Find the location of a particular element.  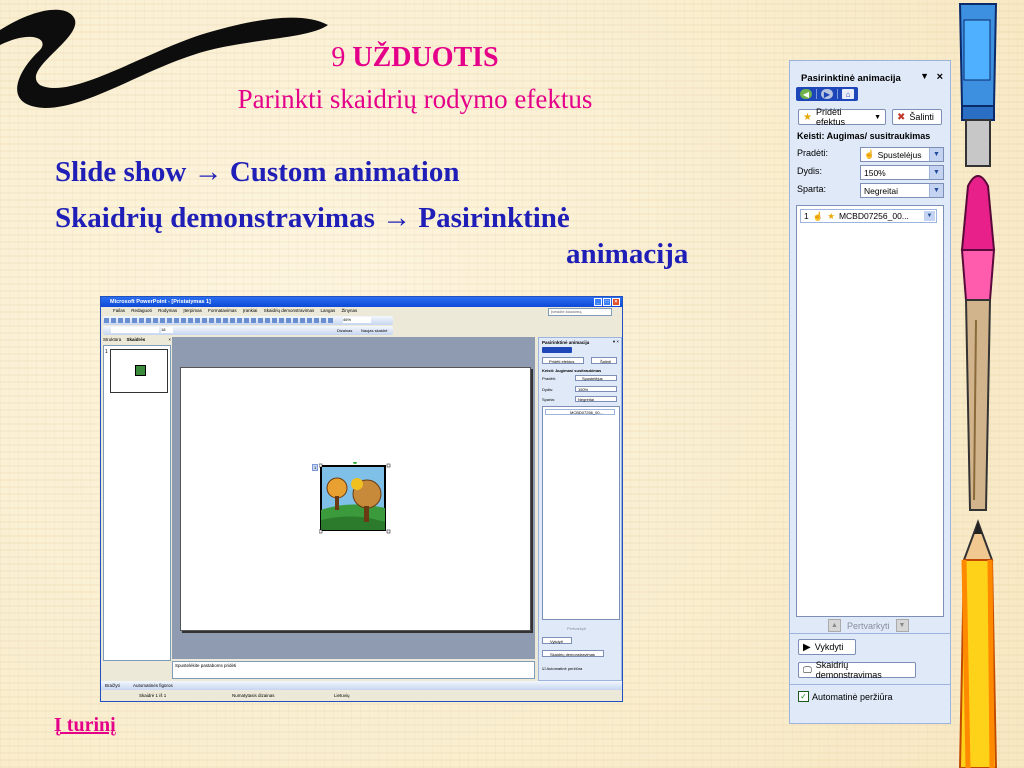

size-select: 150% ▼ is located at coordinates (902, 172).